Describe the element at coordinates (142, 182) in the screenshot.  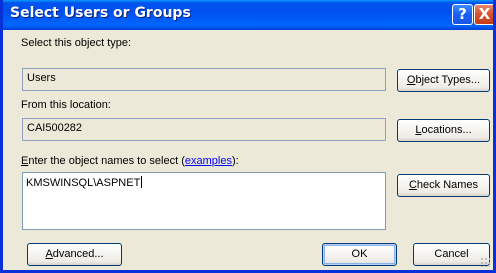
I see `text-caret` at that location.